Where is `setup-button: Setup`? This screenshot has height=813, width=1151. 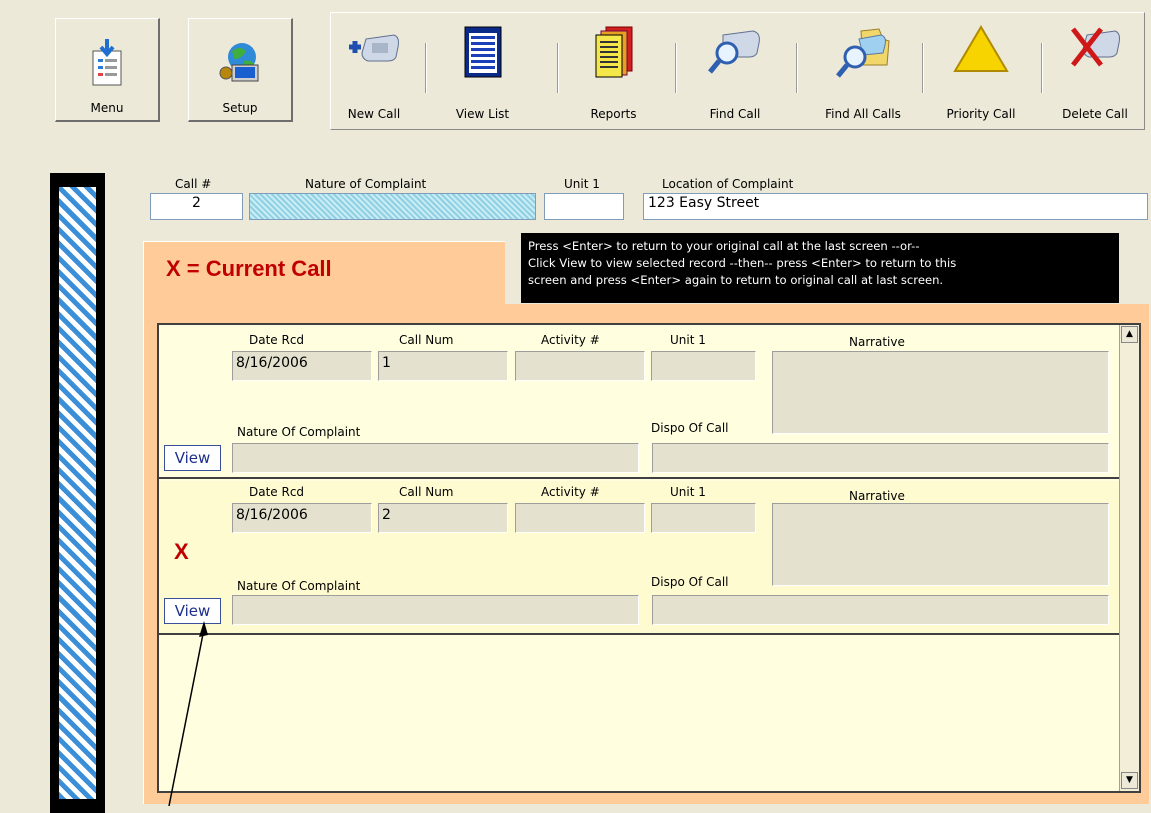
setup-button: Setup is located at coordinates (240, 70).